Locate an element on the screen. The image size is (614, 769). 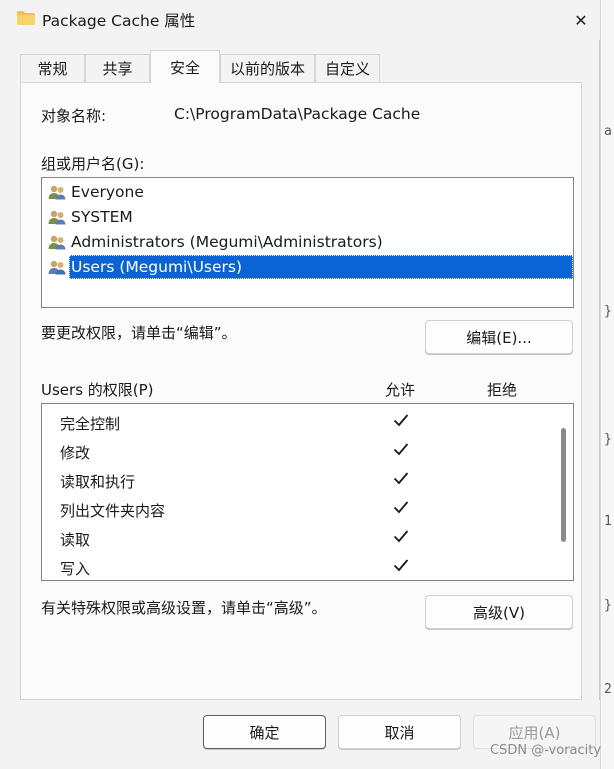
table-row: 读取 is located at coordinates (297, 538).